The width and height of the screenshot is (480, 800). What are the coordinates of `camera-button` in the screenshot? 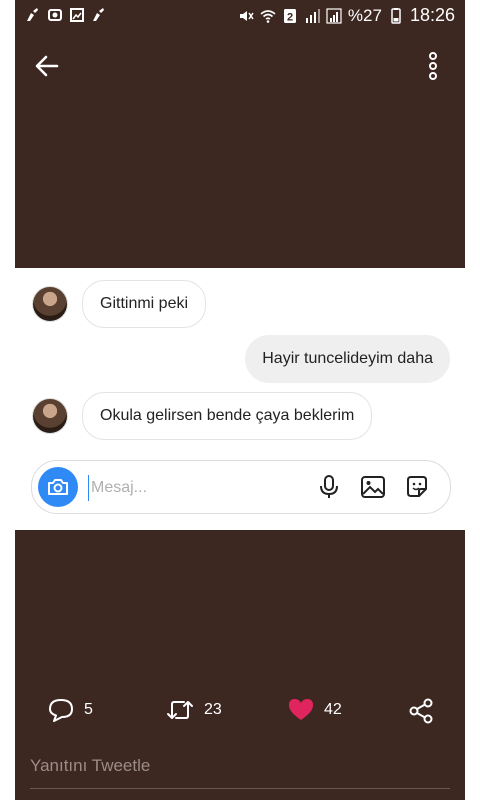 It's located at (58, 487).